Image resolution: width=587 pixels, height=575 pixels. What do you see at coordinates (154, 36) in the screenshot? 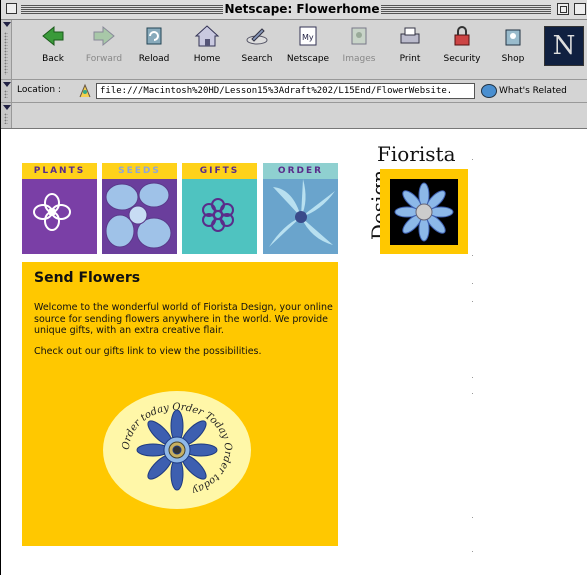
I see `reload-icon` at bounding box center [154, 36].